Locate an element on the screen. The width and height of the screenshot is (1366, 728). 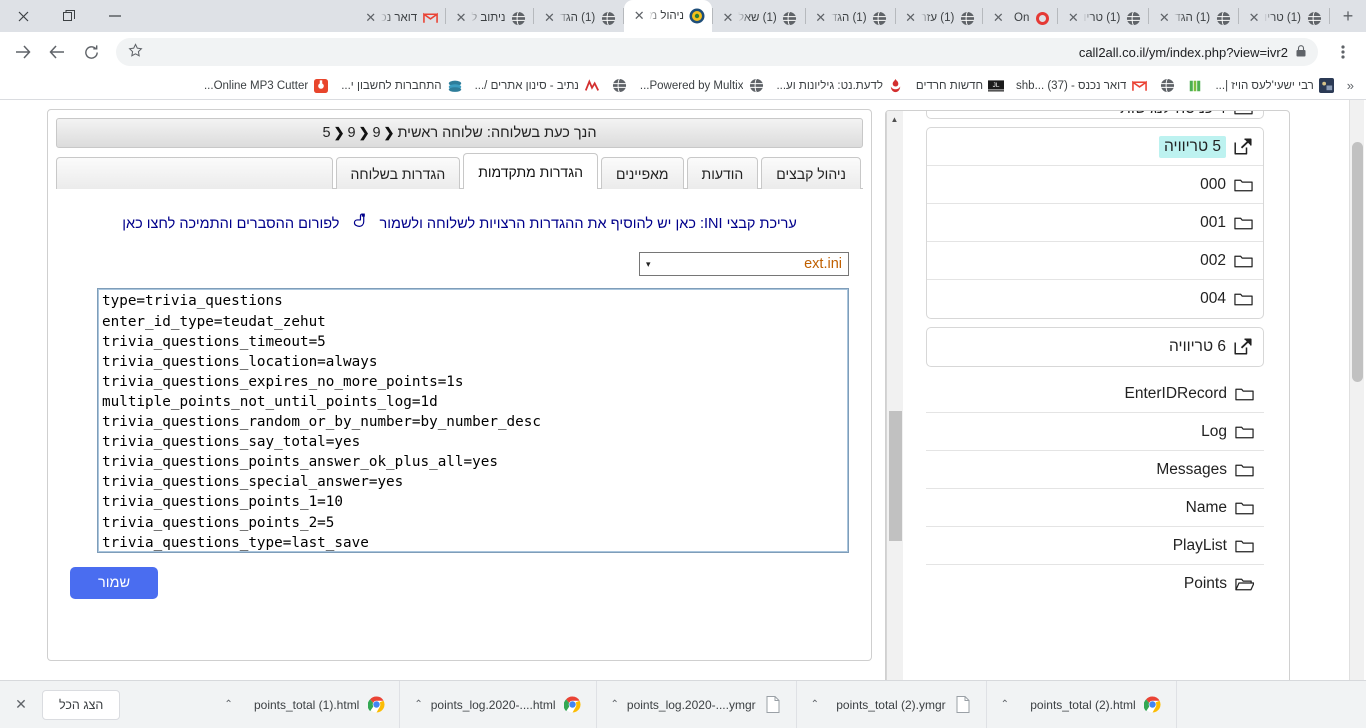
browser-tab: (1) שאל ✕ is located at coordinates (759, 18).